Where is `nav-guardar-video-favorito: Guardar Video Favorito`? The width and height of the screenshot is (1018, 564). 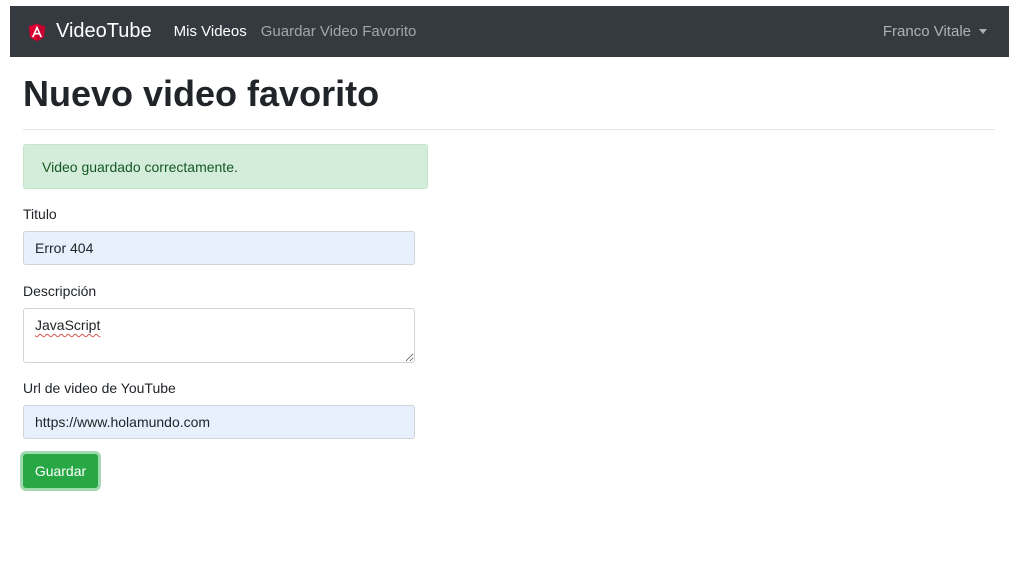 nav-guardar-video-favorito: Guardar Video Favorito is located at coordinates (339, 31).